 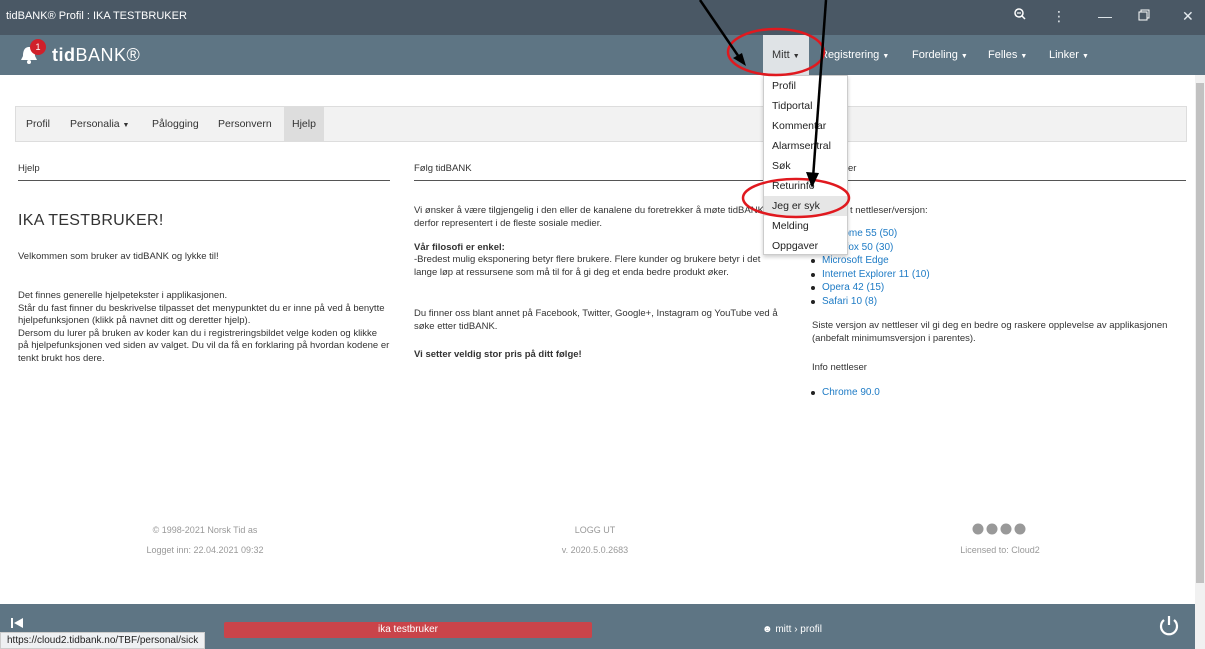 I want to click on nav-registrering: Registrering ▼, so click(x=854, y=55).